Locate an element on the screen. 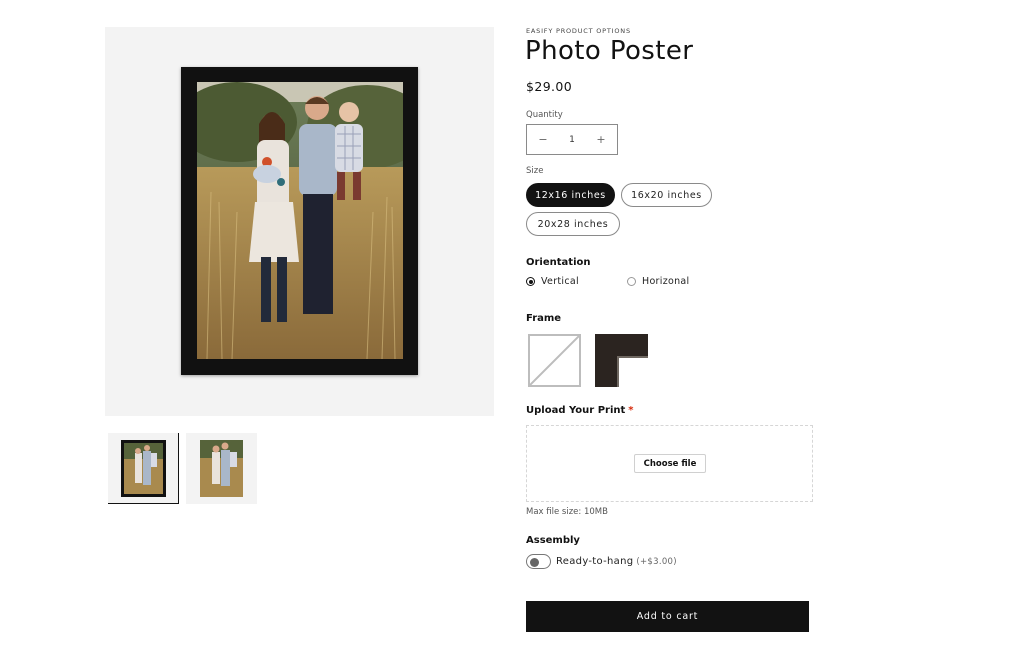 This screenshot has height=651, width=1024. radio-selected-icon is located at coordinates (530, 281).